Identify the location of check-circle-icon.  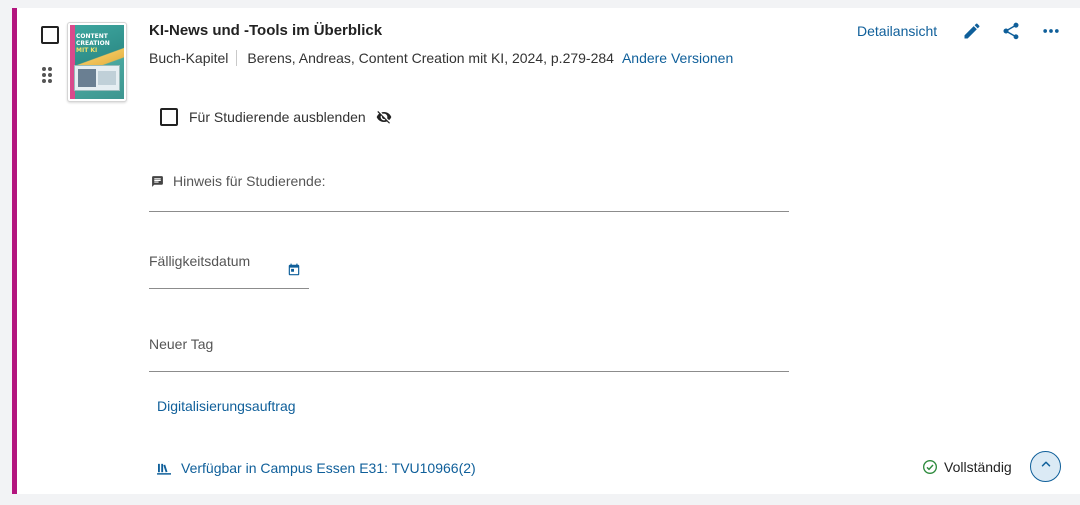
(930, 467).